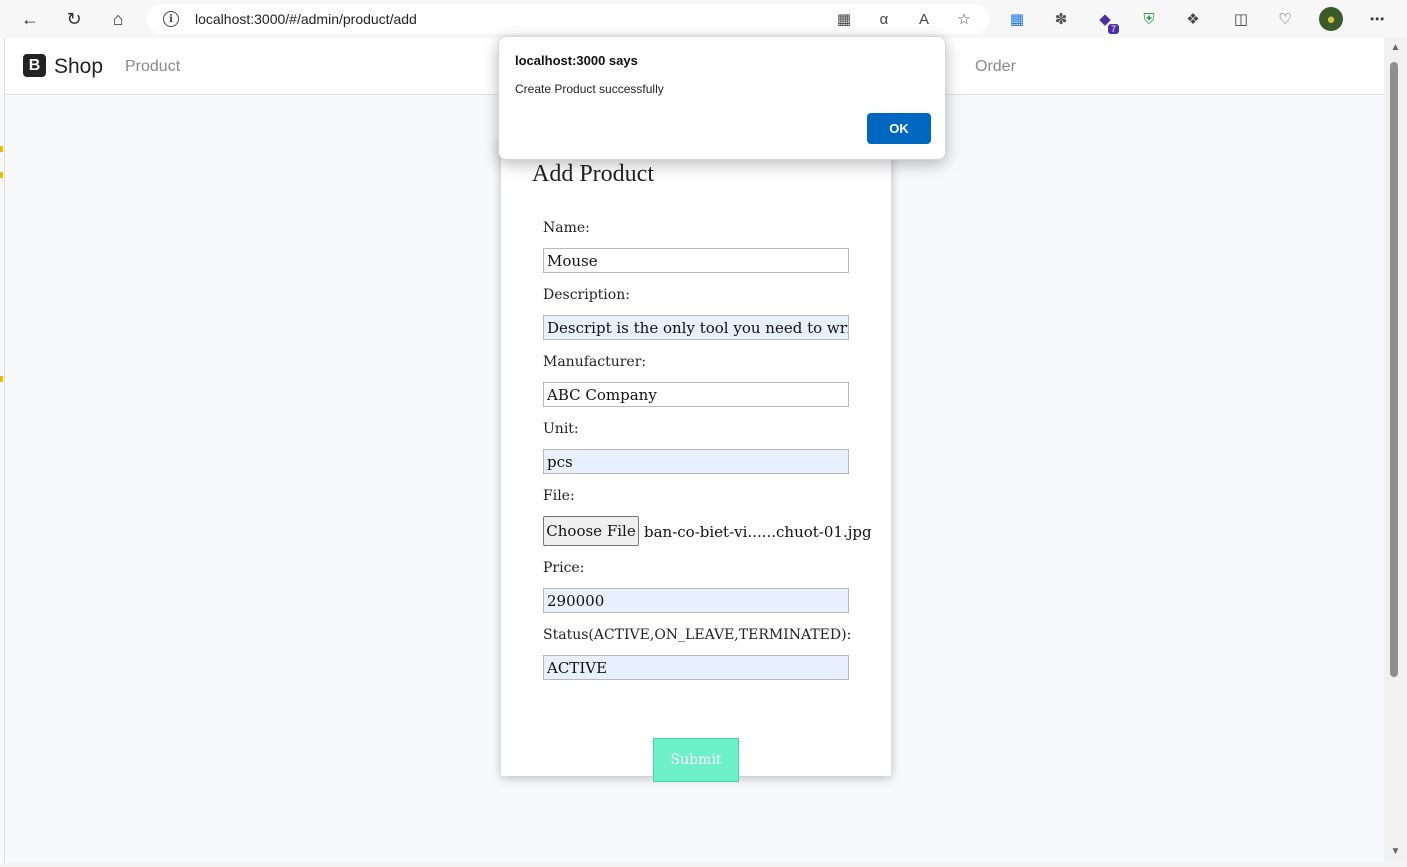  Describe the element at coordinates (758, 532) in the screenshot. I see `selected-file-name: ban-co-biet-vi......chuot-01.jpg` at that location.